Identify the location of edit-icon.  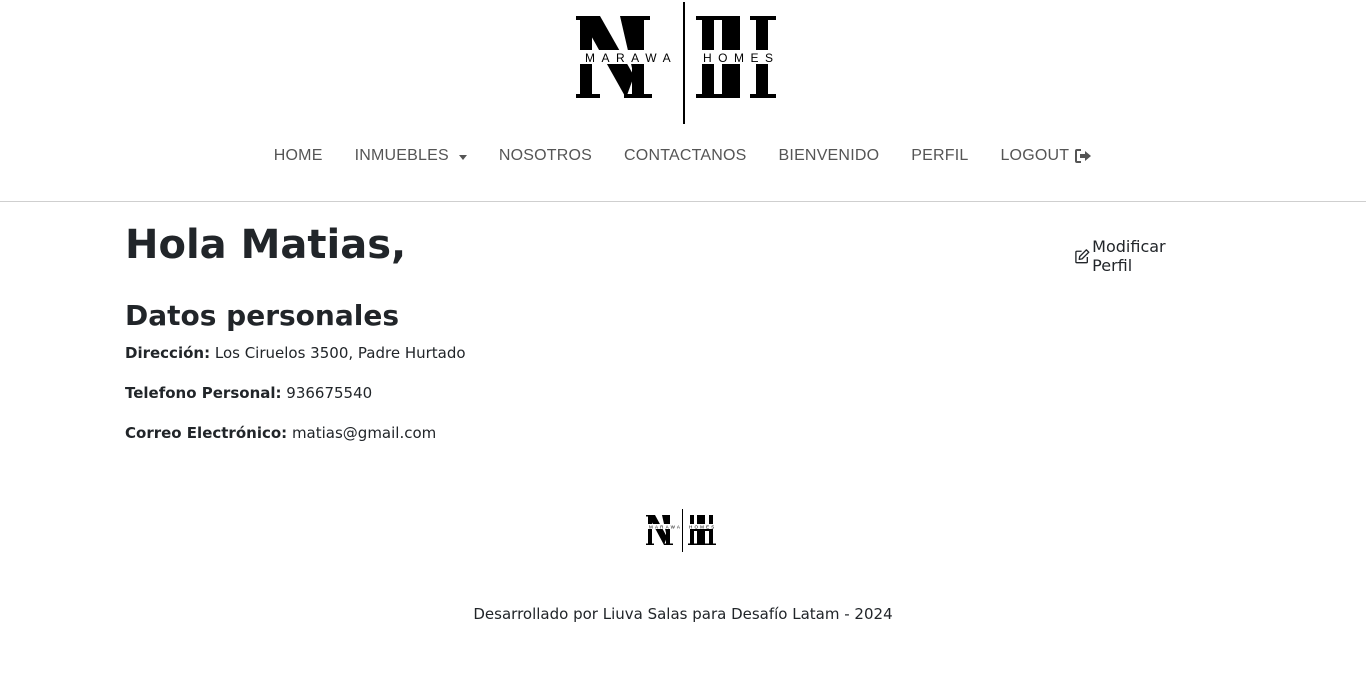
(1082, 255).